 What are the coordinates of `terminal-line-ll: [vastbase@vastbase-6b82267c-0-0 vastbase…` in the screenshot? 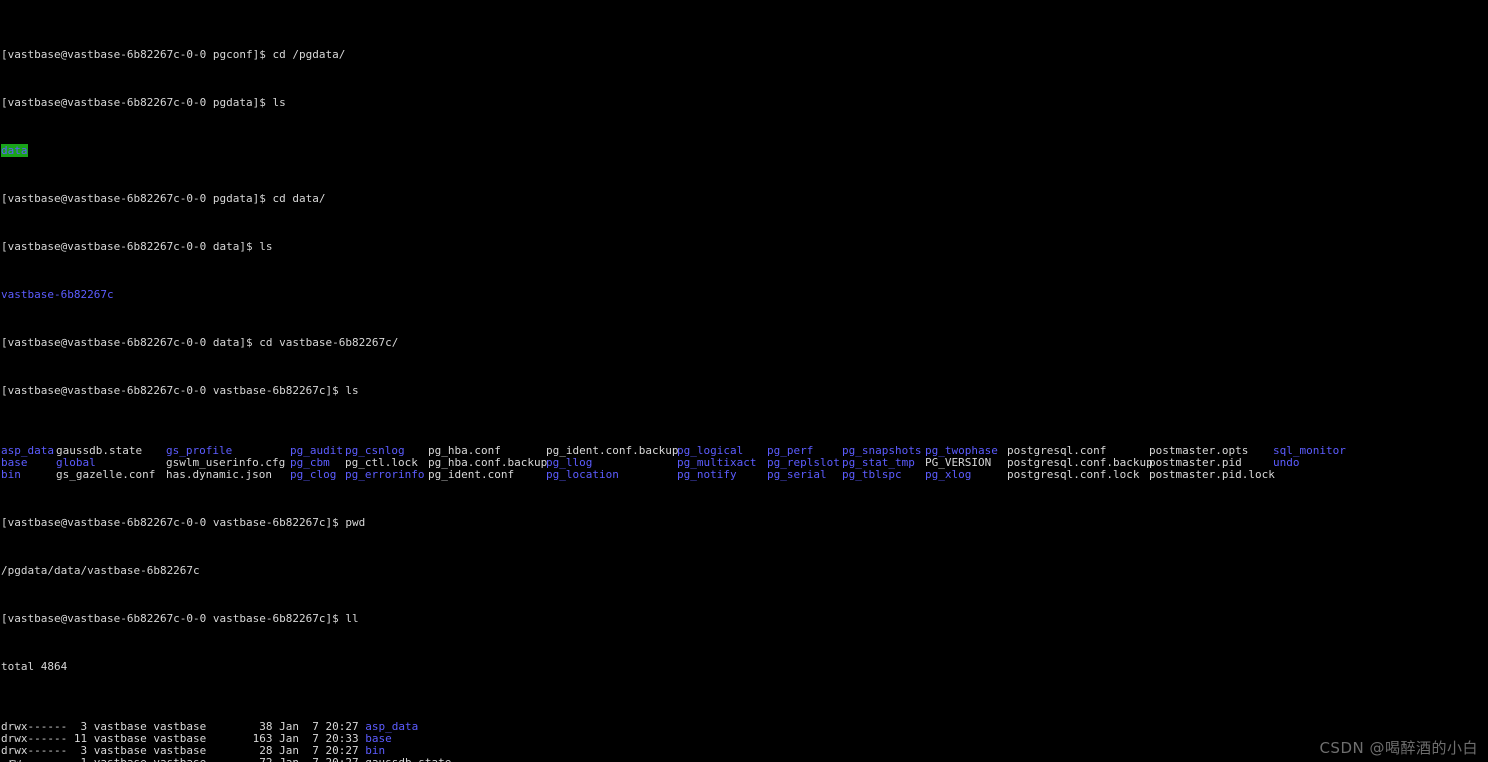 It's located at (744, 619).